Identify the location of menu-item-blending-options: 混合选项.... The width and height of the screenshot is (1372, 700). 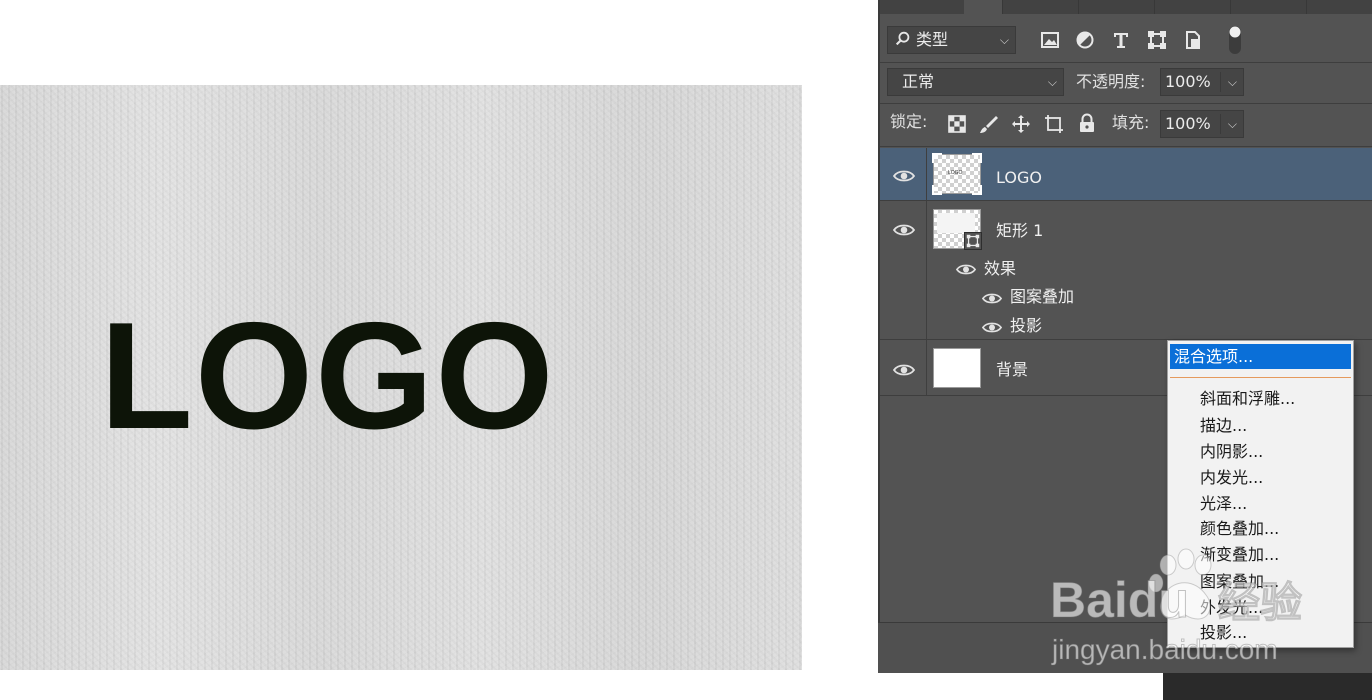
(1260, 356).